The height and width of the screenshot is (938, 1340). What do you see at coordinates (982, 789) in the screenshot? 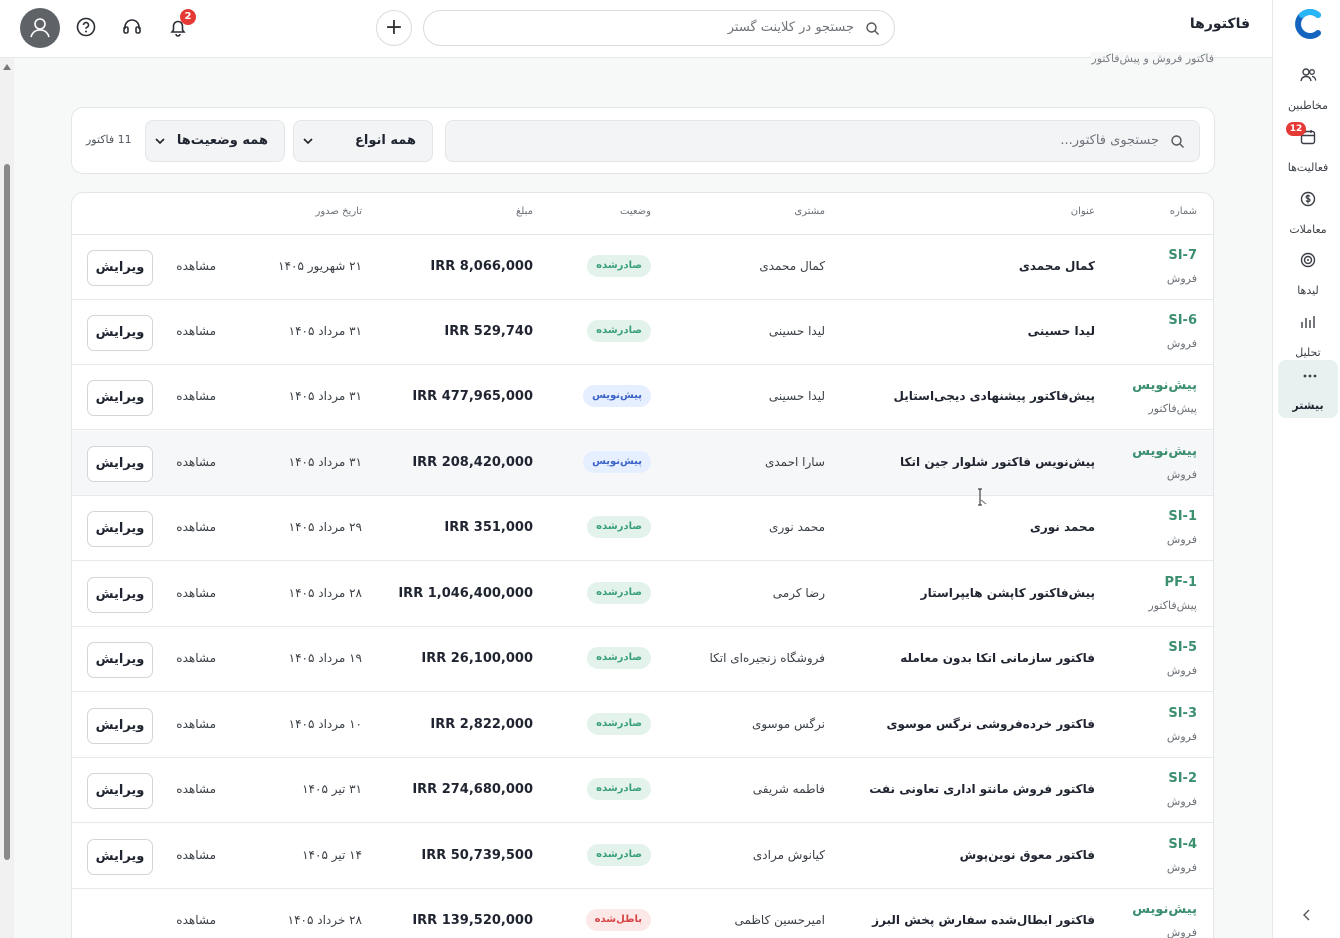
I see `invoice-title: فاکتور فروش مانتو اداری تعاونی نفت` at bounding box center [982, 789].